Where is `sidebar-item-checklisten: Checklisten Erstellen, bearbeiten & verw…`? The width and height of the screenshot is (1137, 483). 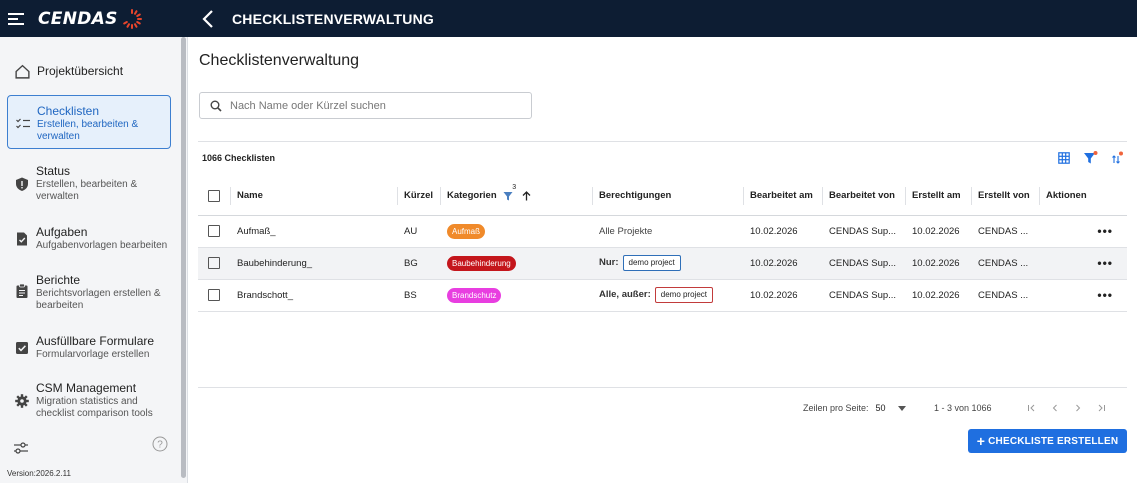 sidebar-item-checklisten: Checklisten Erstellen, bearbeiten & verw… is located at coordinates (89, 122).